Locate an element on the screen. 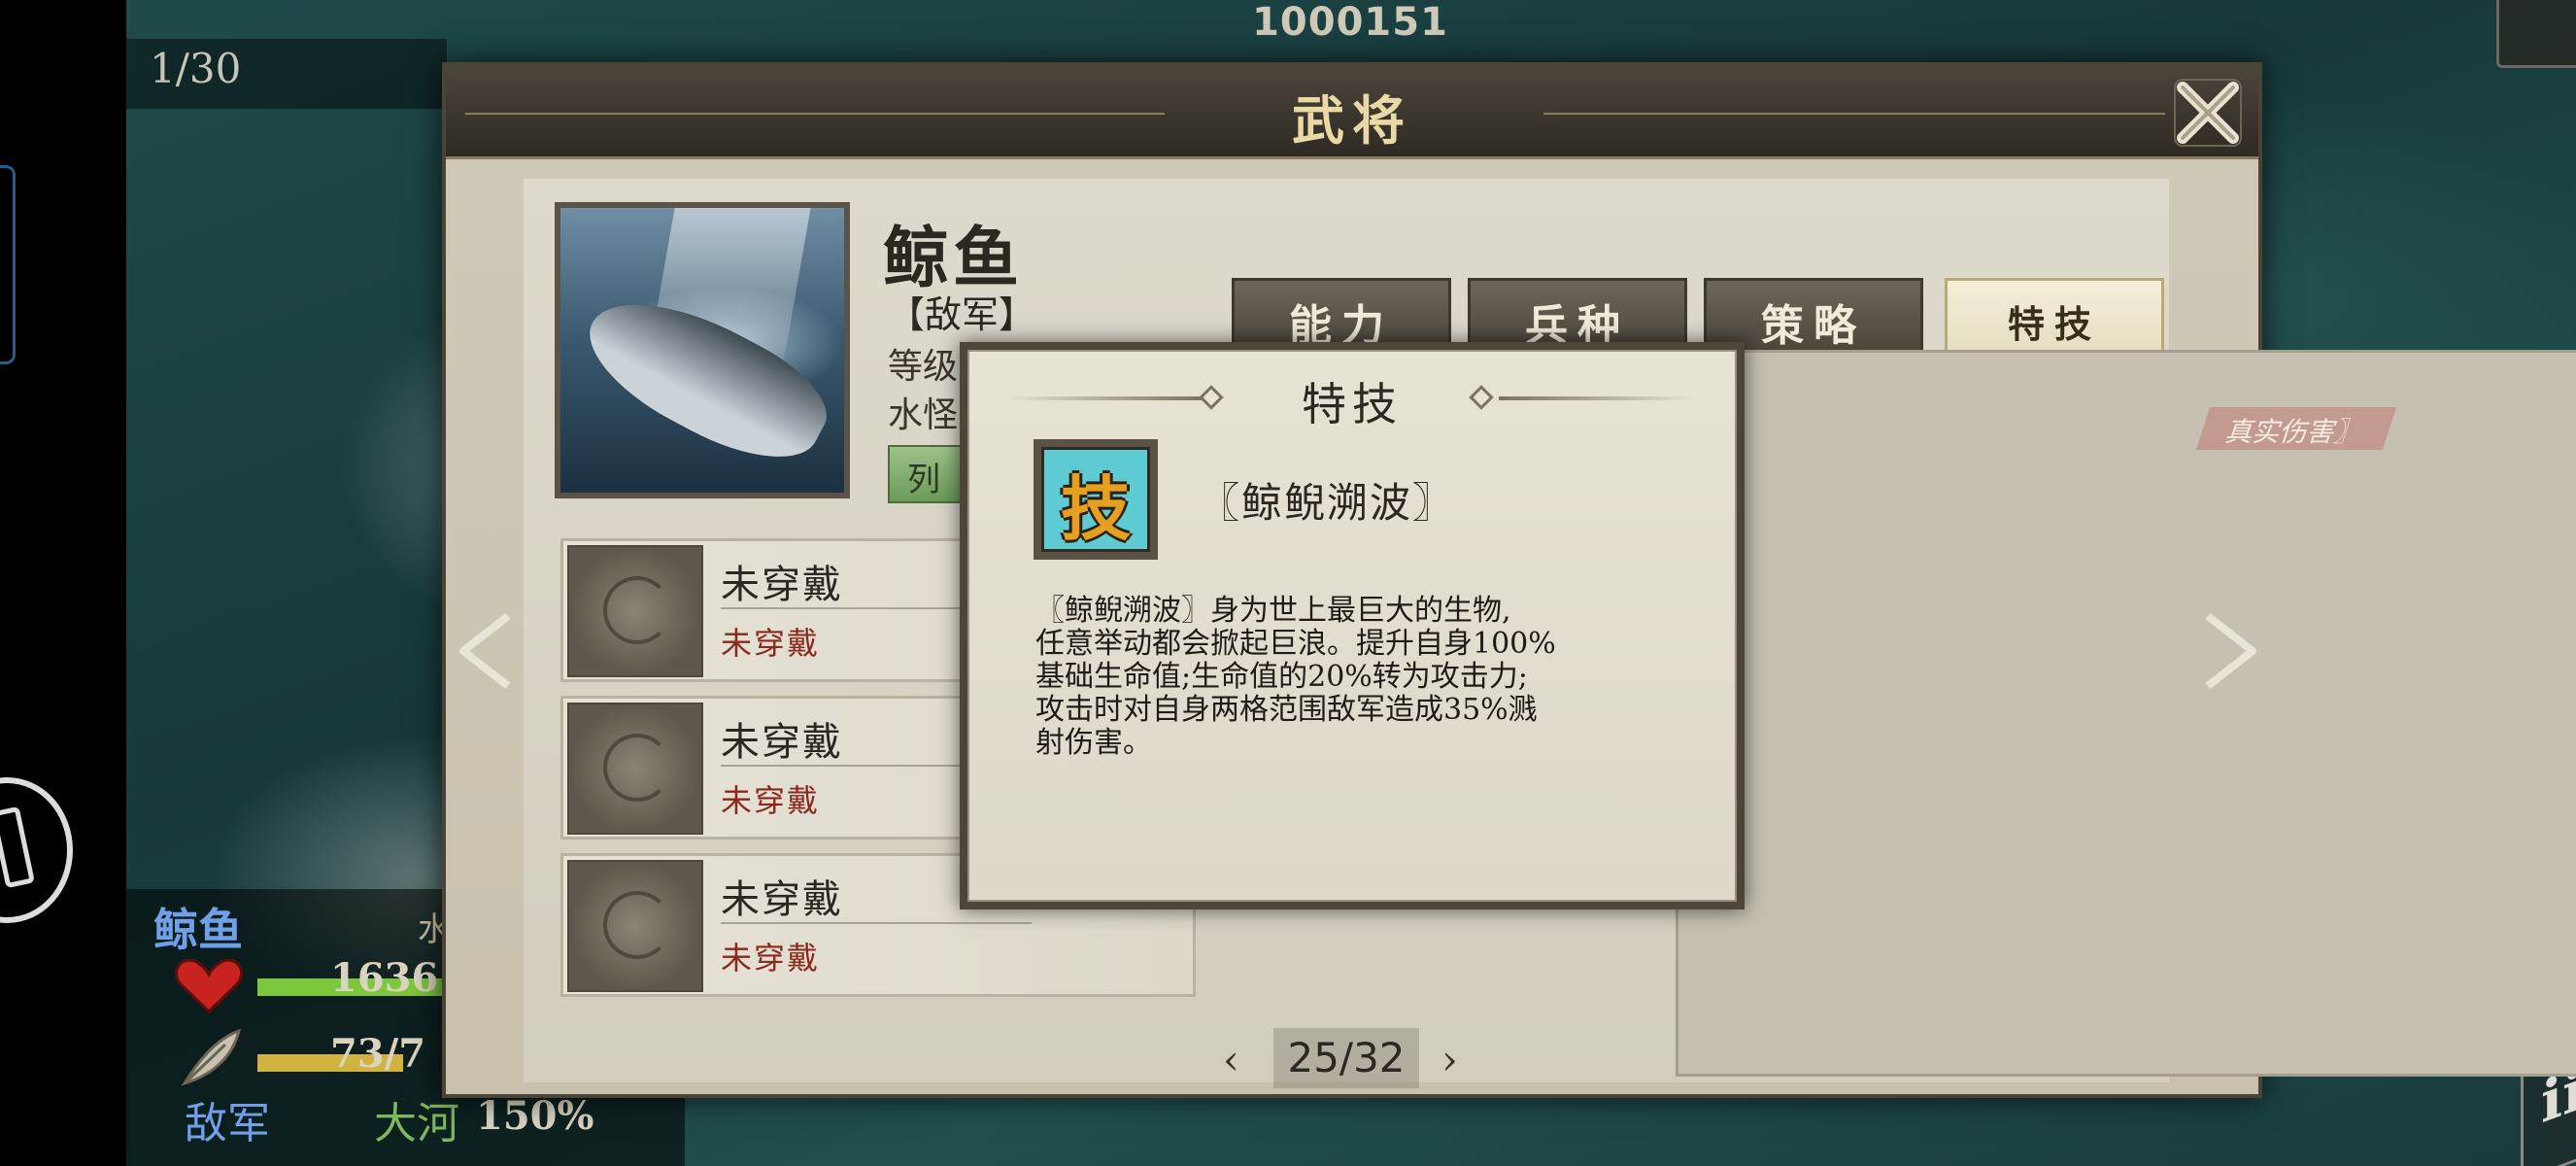 This screenshot has width=2576, height=1166. description-line: 〖鲸鲵溯波〗身为世上最巨大的生物, is located at coordinates (1273, 611).